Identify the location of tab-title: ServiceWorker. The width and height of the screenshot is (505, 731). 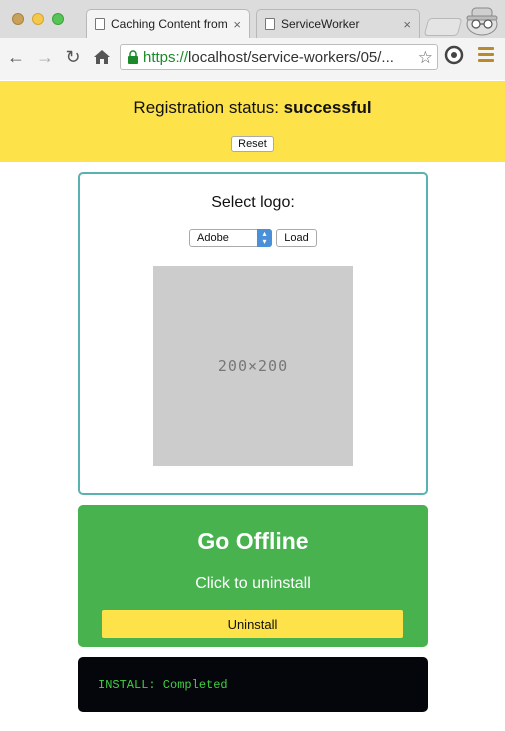
(320, 24).